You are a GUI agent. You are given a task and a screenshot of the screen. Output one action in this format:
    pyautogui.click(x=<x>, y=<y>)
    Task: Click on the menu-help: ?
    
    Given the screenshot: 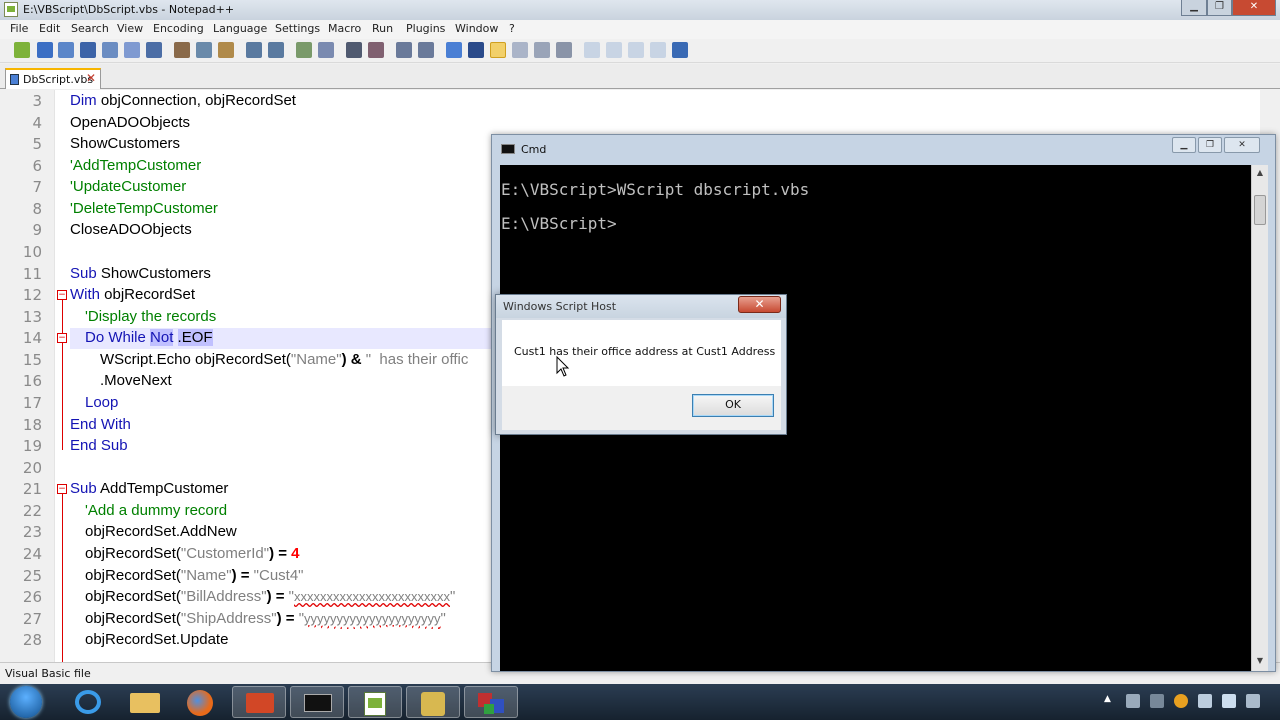 What is the action you would take?
    pyautogui.click(x=512, y=28)
    